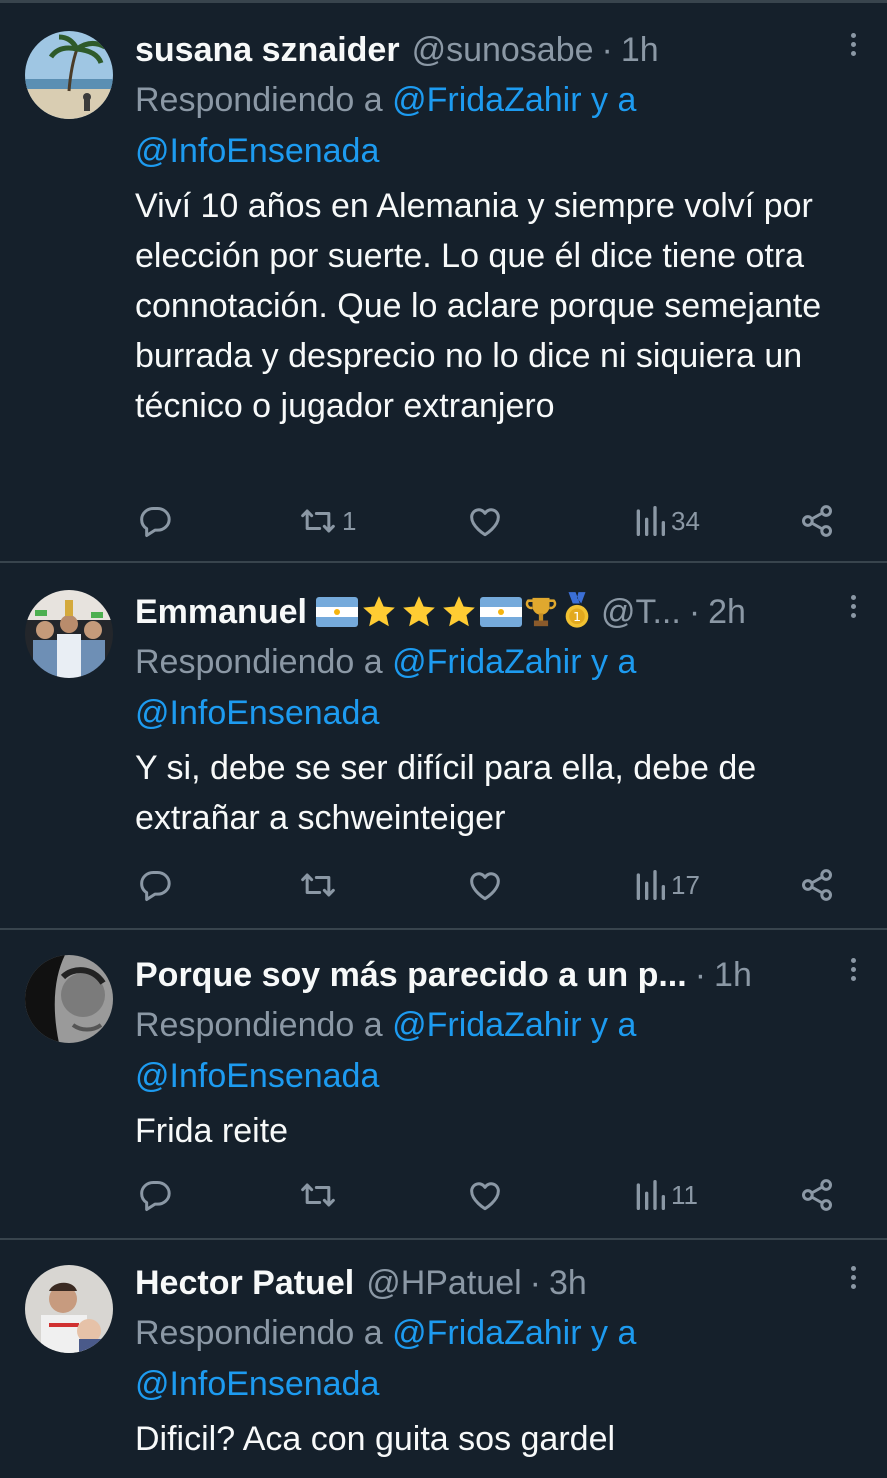 This screenshot has height=1478, width=887. What do you see at coordinates (666, 885) in the screenshot?
I see `views-button: 17` at bounding box center [666, 885].